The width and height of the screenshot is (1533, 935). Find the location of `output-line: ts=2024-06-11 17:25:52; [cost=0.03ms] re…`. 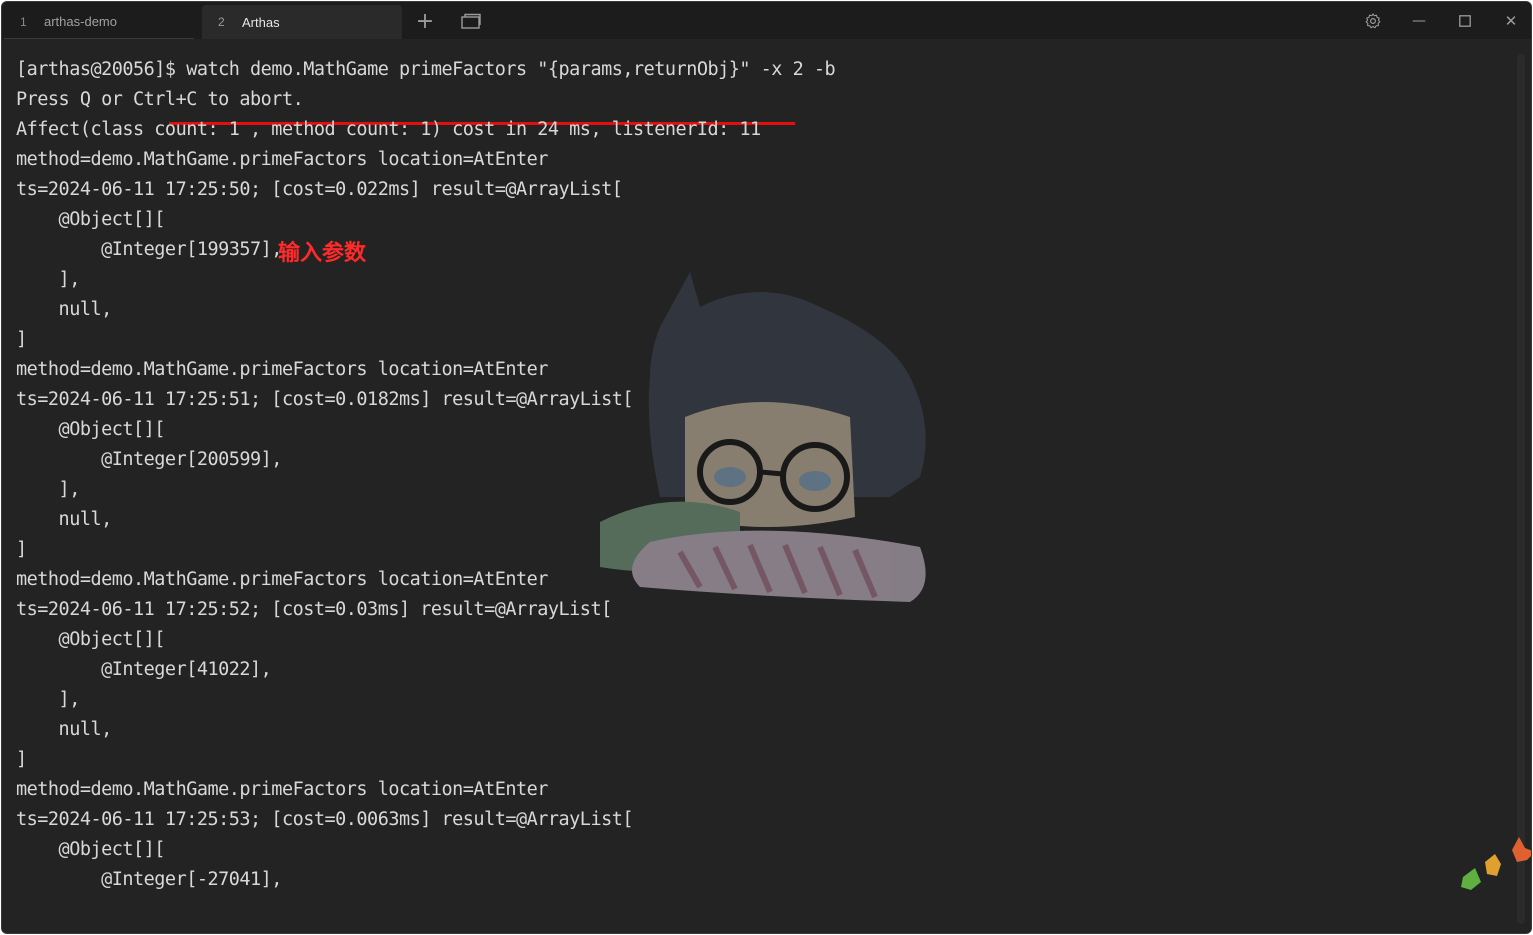

output-line: ts=2024-06-11 17:25:52; [cost=0.03ms] re… is located at coordinates (314, 609).